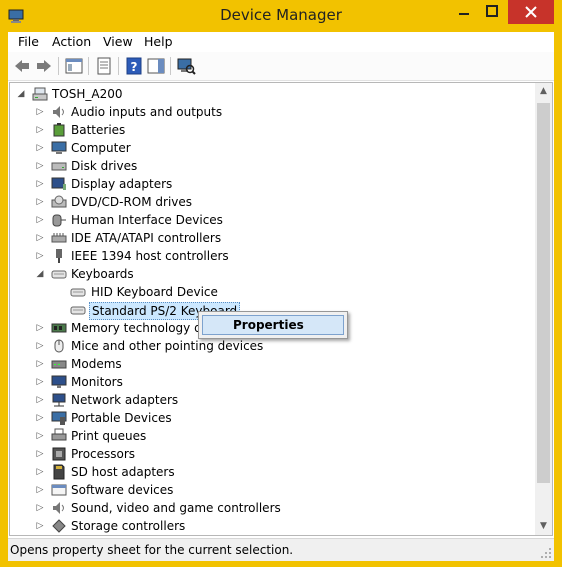  I want to click on ide-controller-icon, so click(59, 238).